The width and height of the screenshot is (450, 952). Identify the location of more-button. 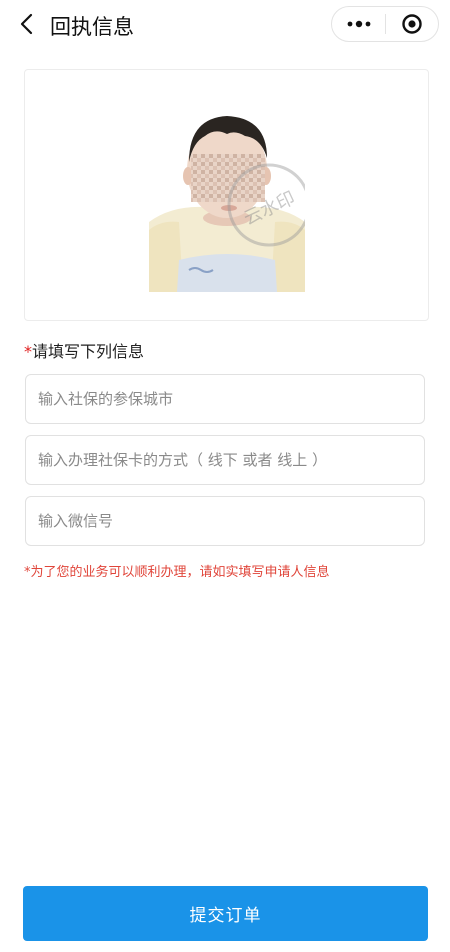
(358, 24).